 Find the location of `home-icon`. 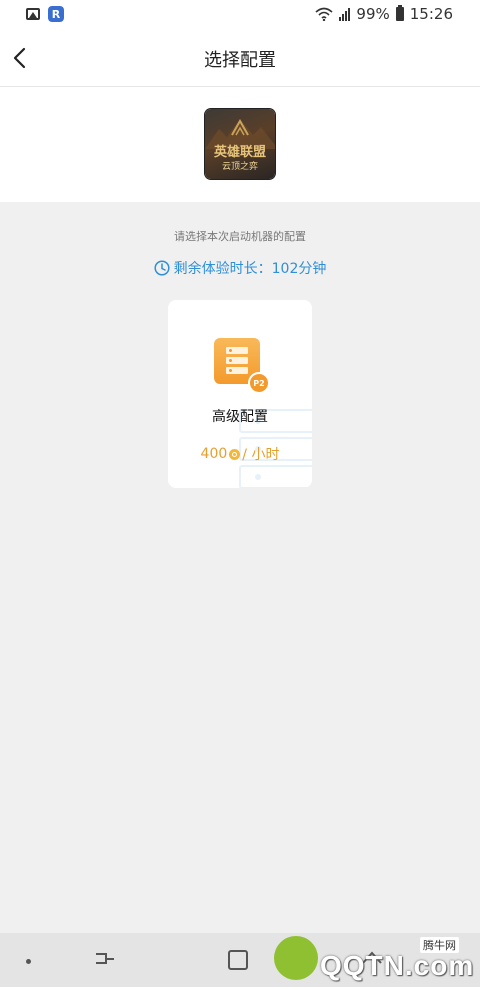

home-icon is located at coordinates (238, 960).